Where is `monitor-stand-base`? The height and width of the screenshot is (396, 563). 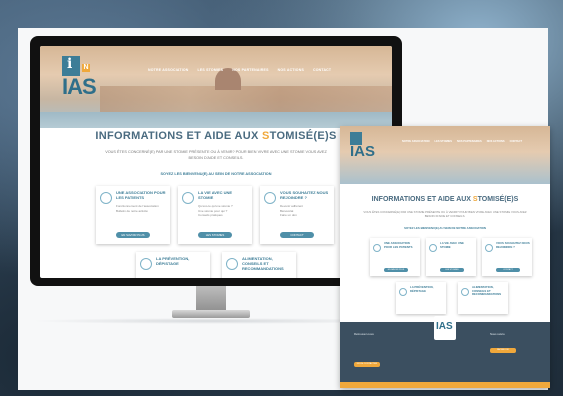
monitor-stand-base is located at coordinates (211, 314).